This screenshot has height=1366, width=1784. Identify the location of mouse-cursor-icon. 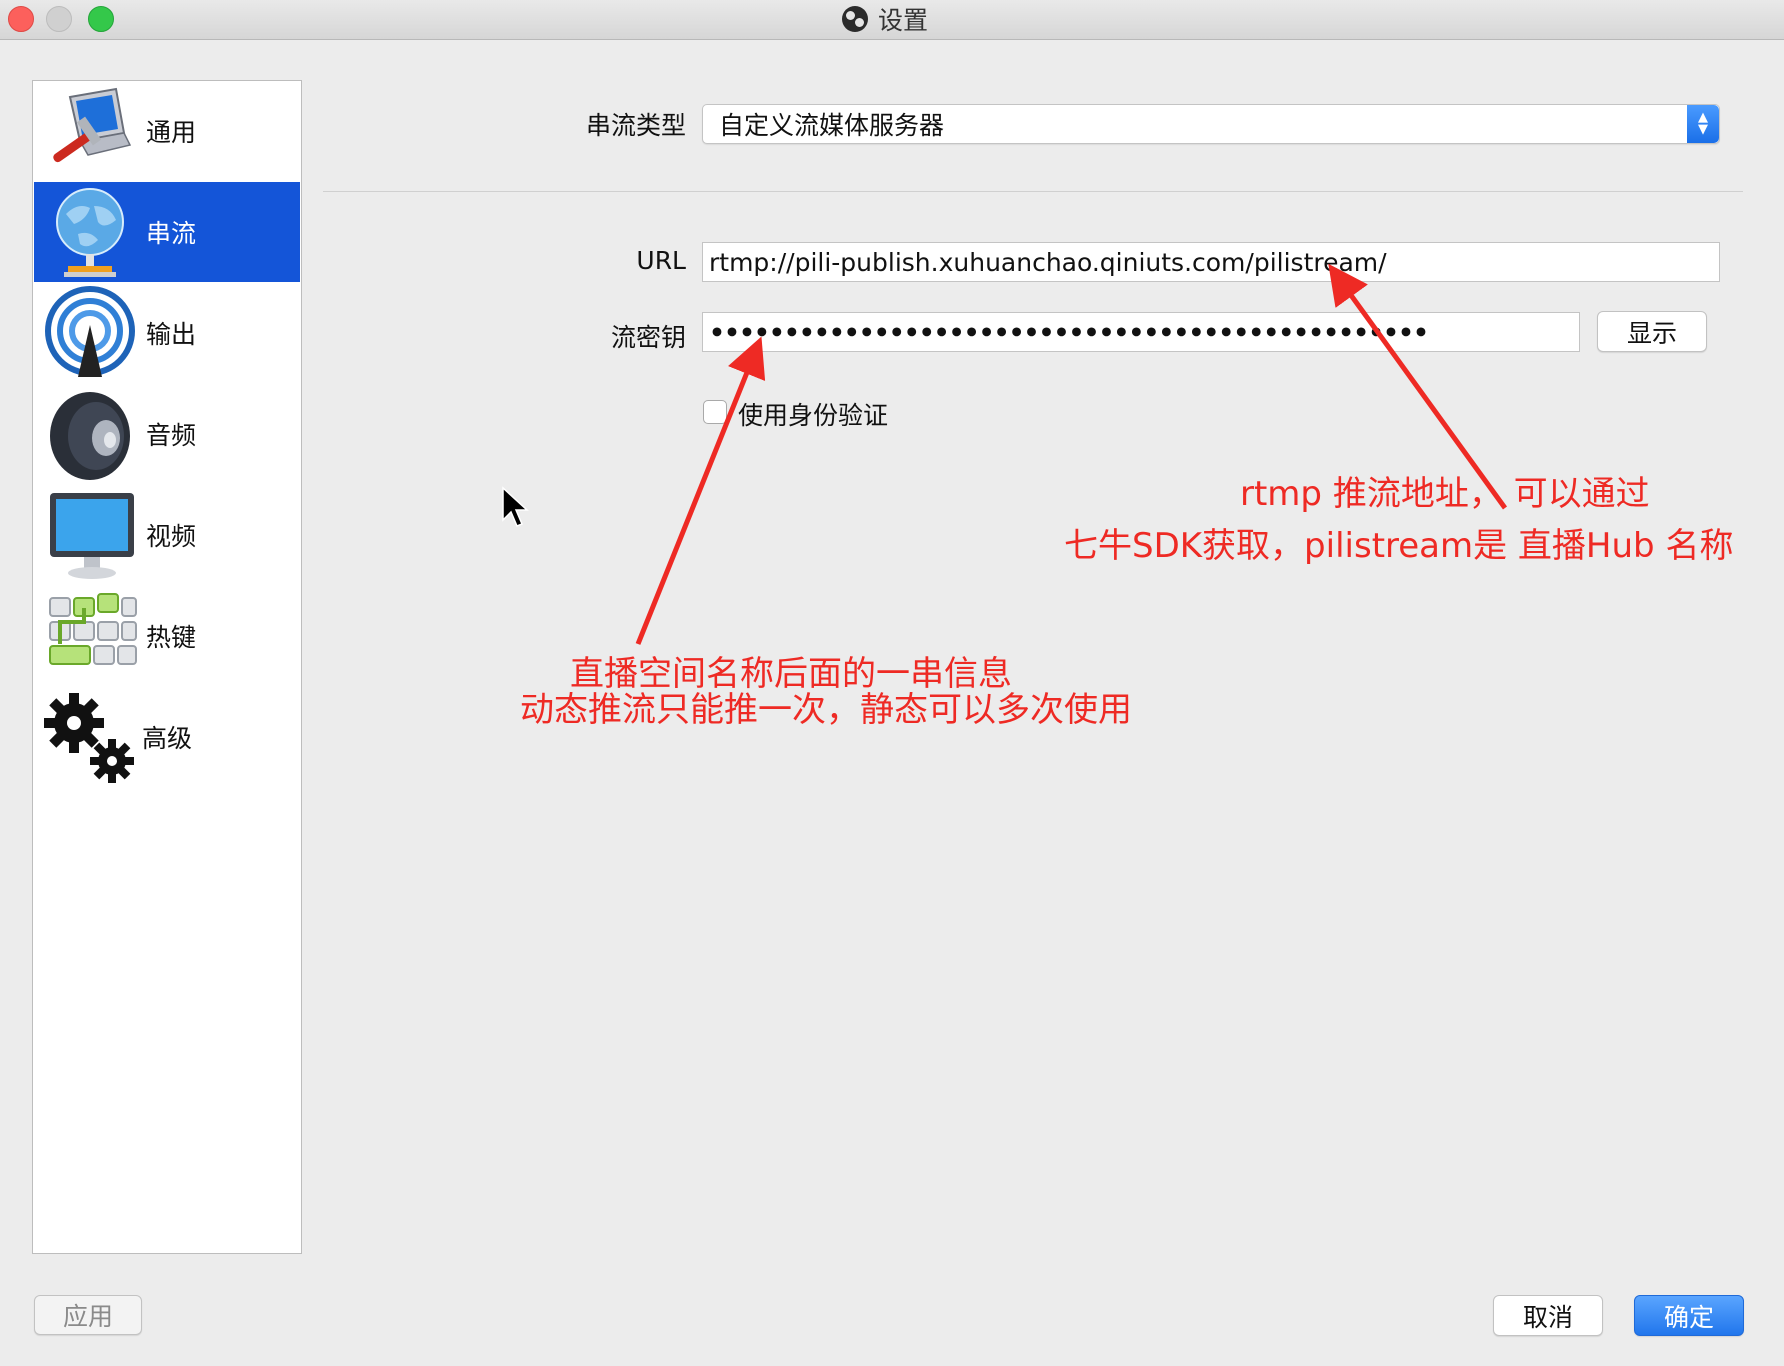
(515, 506).